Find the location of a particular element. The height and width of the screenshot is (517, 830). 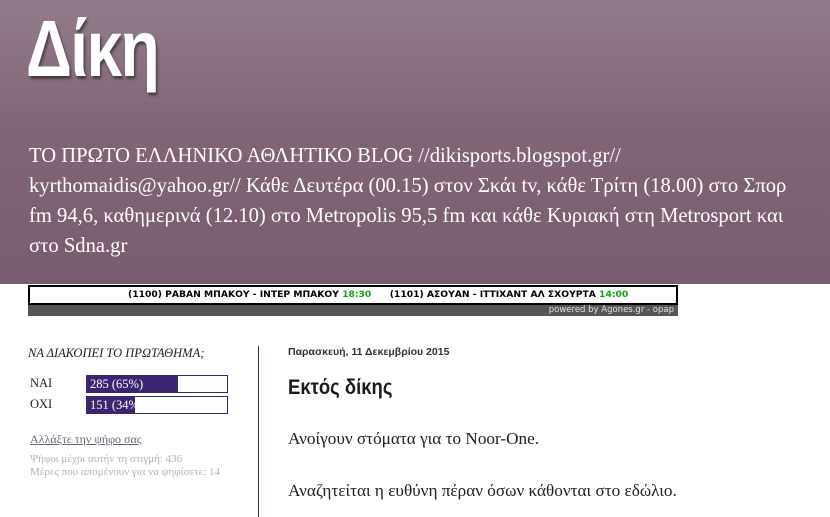

blog-title: Δίκη is located at coordinates (93, 49).